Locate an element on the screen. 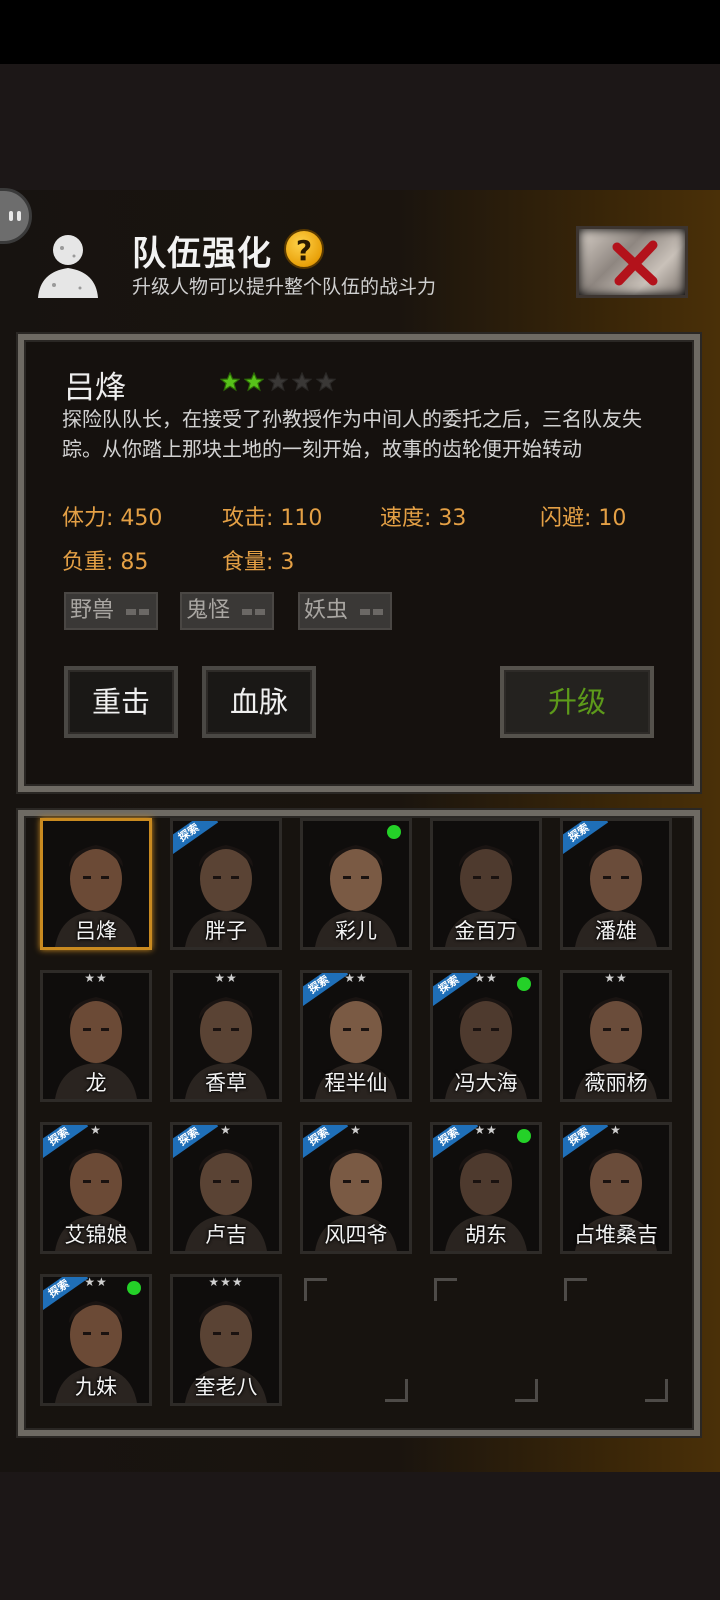 The width and height of the screenshot is (720, 1600). close-icon is located at coordinates (635, 263).